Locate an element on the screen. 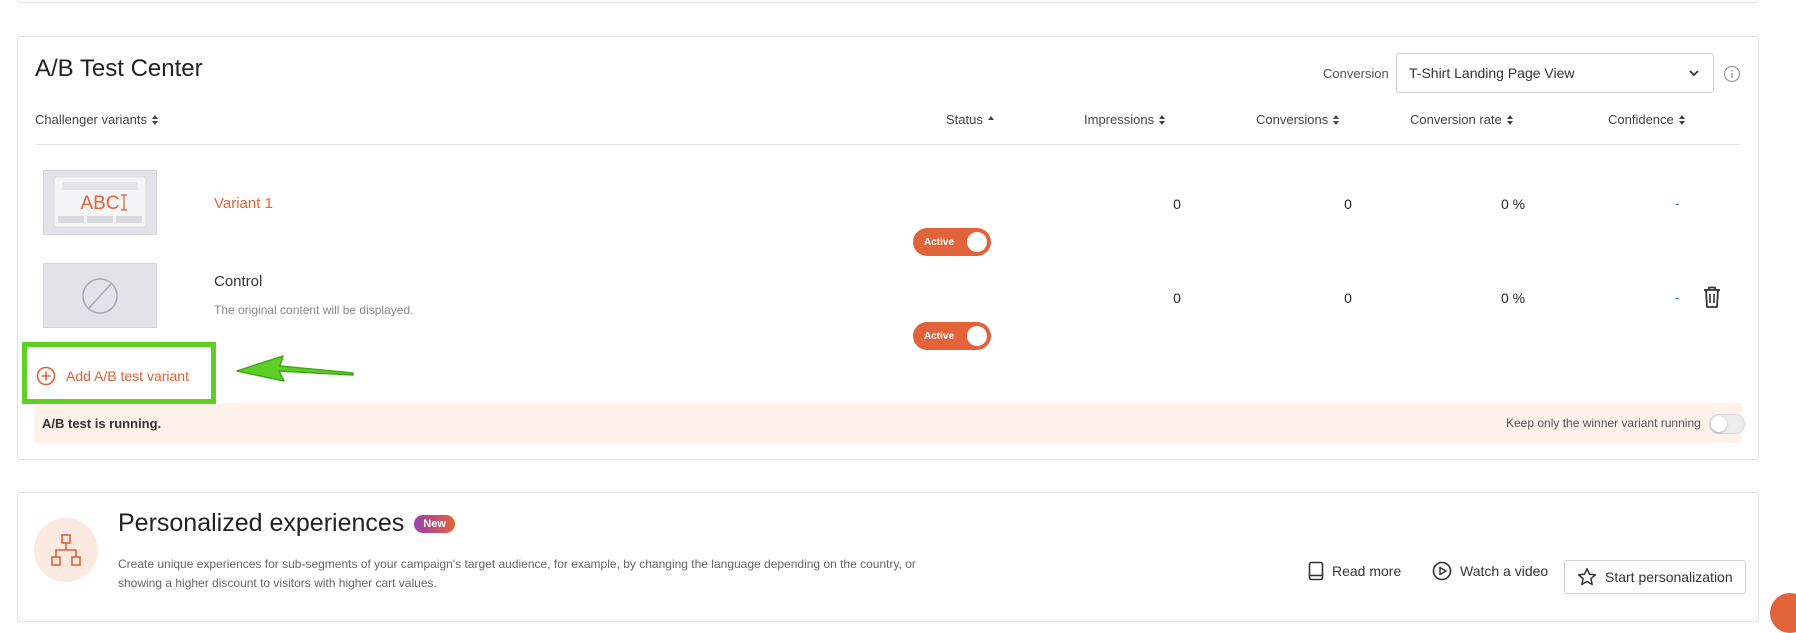 This screenshot has width=1796, height=633. no-change-icon is located at coordinates (100, 296).